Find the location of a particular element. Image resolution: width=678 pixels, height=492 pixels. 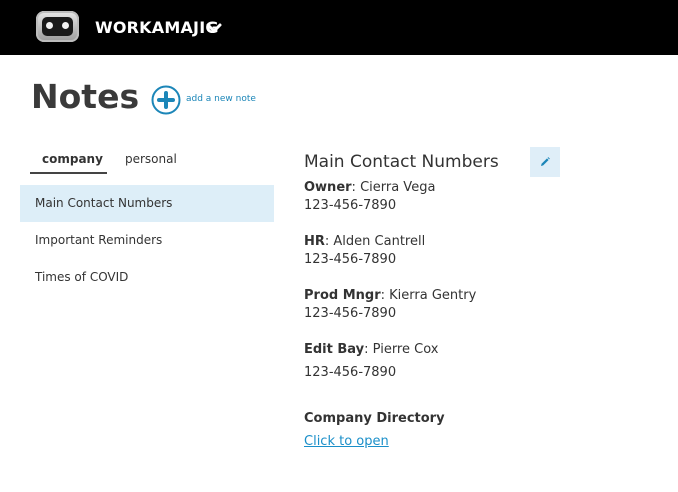

contact-hr: HR: Alden Cantrell is located at coordinates (365, 241).